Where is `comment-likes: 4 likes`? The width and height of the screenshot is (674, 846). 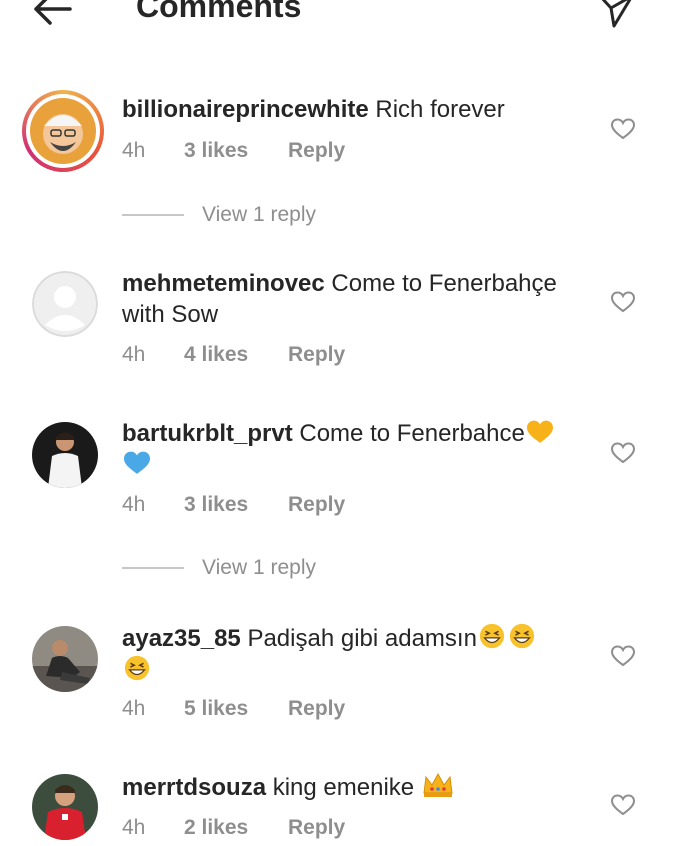
comment-likes: 4 likes is located at coordinates (236, 355).